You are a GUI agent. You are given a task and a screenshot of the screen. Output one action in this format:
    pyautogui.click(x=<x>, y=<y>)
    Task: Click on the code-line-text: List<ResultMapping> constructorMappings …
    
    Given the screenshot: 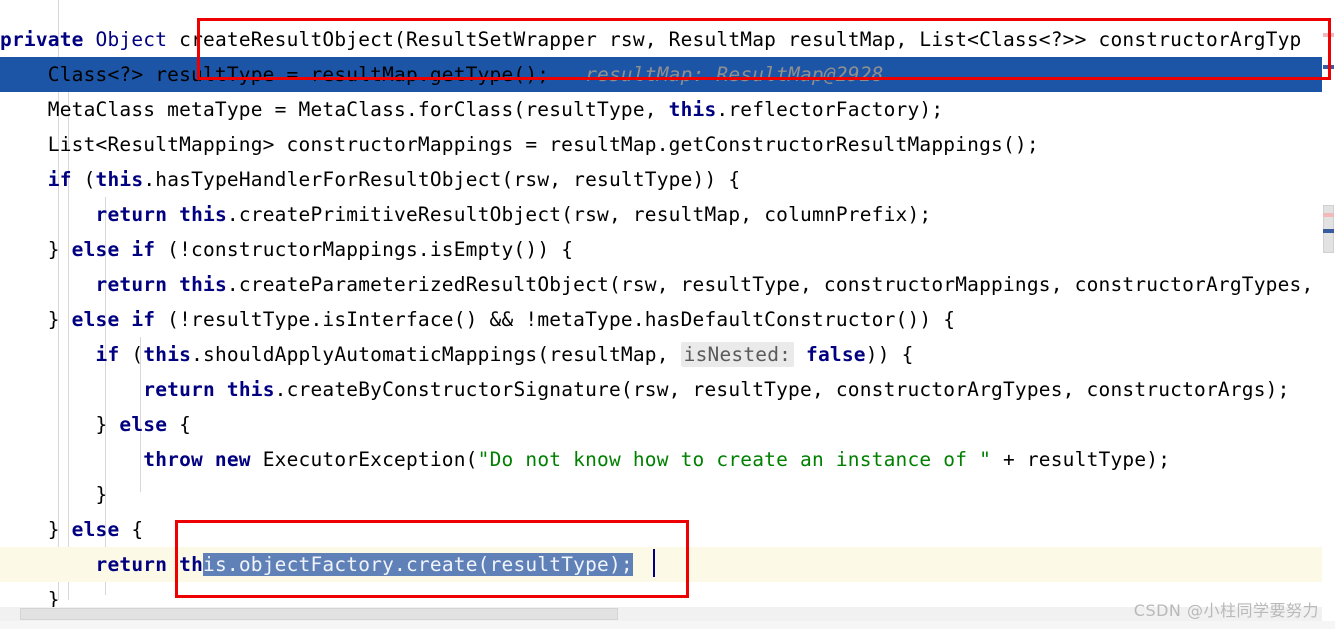 What is the action you would take?
    pyautogui.click(x=519, y=144)
    